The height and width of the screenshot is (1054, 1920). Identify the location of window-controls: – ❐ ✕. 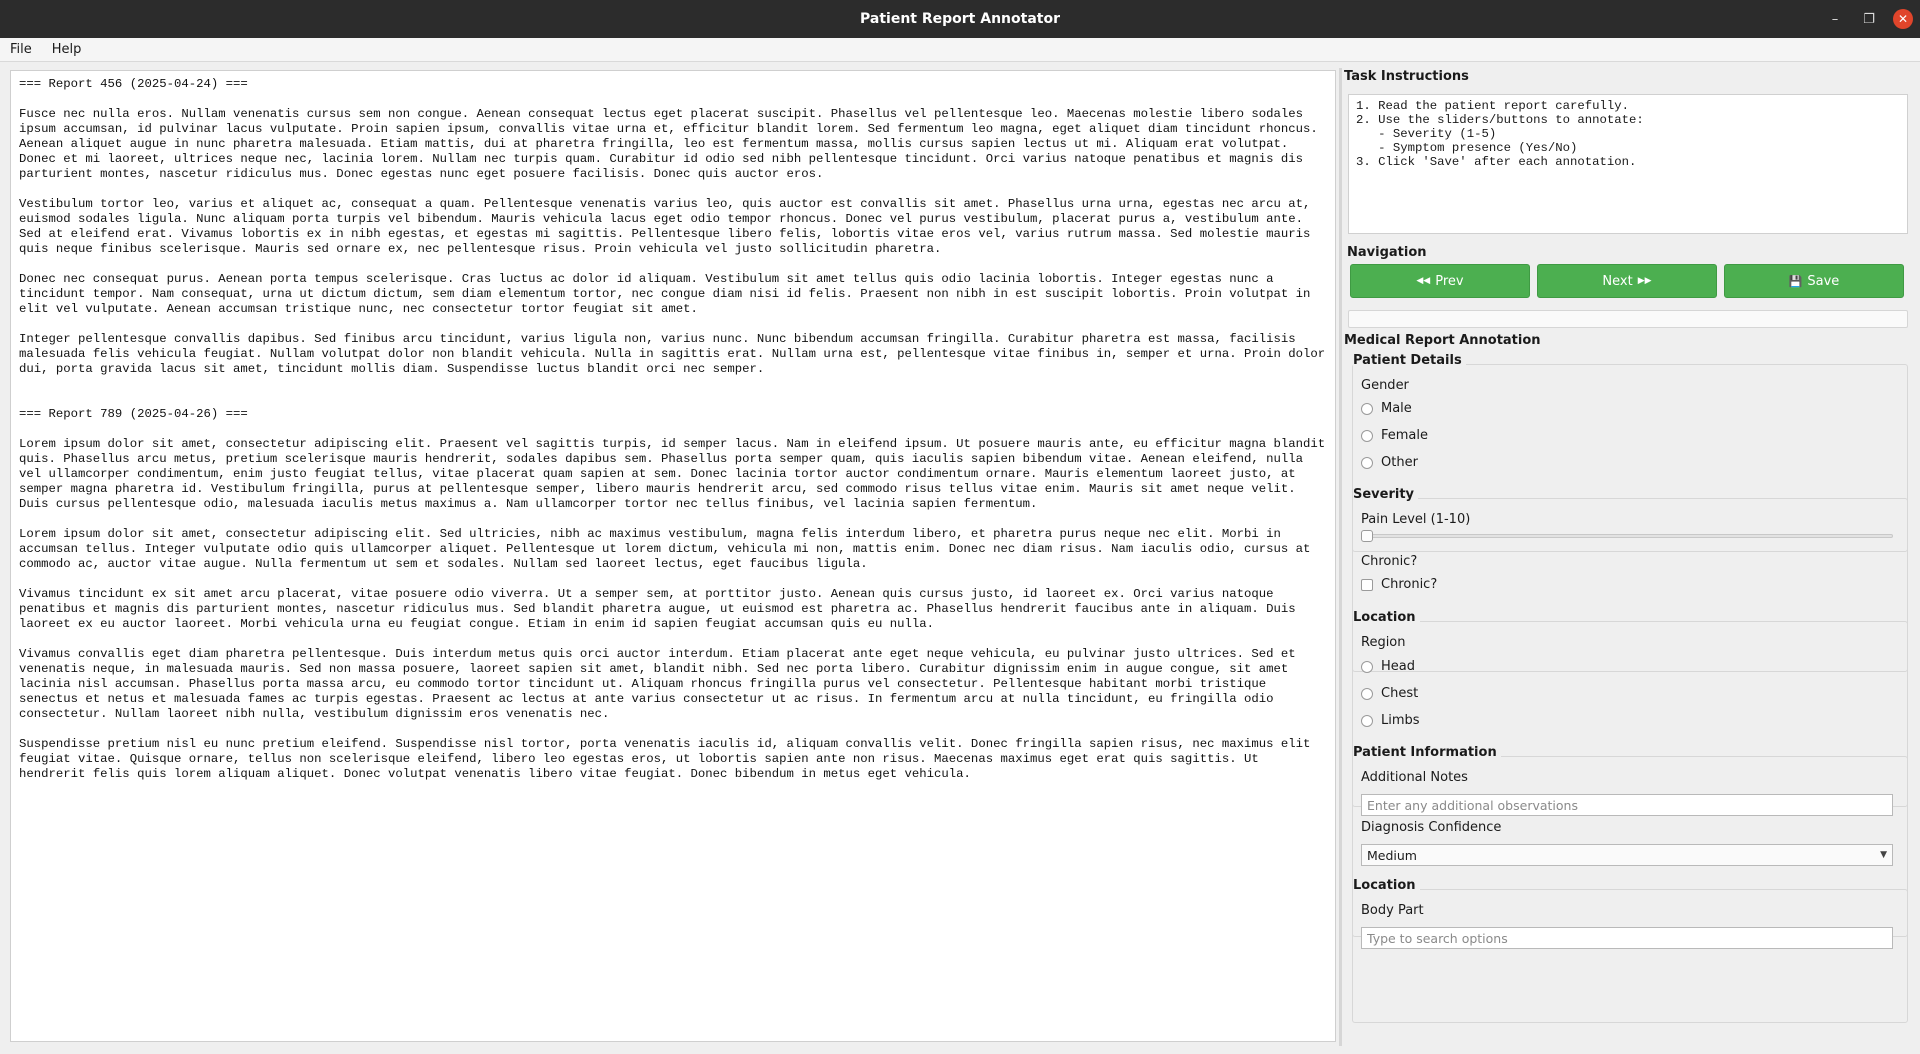
(1869, 19).